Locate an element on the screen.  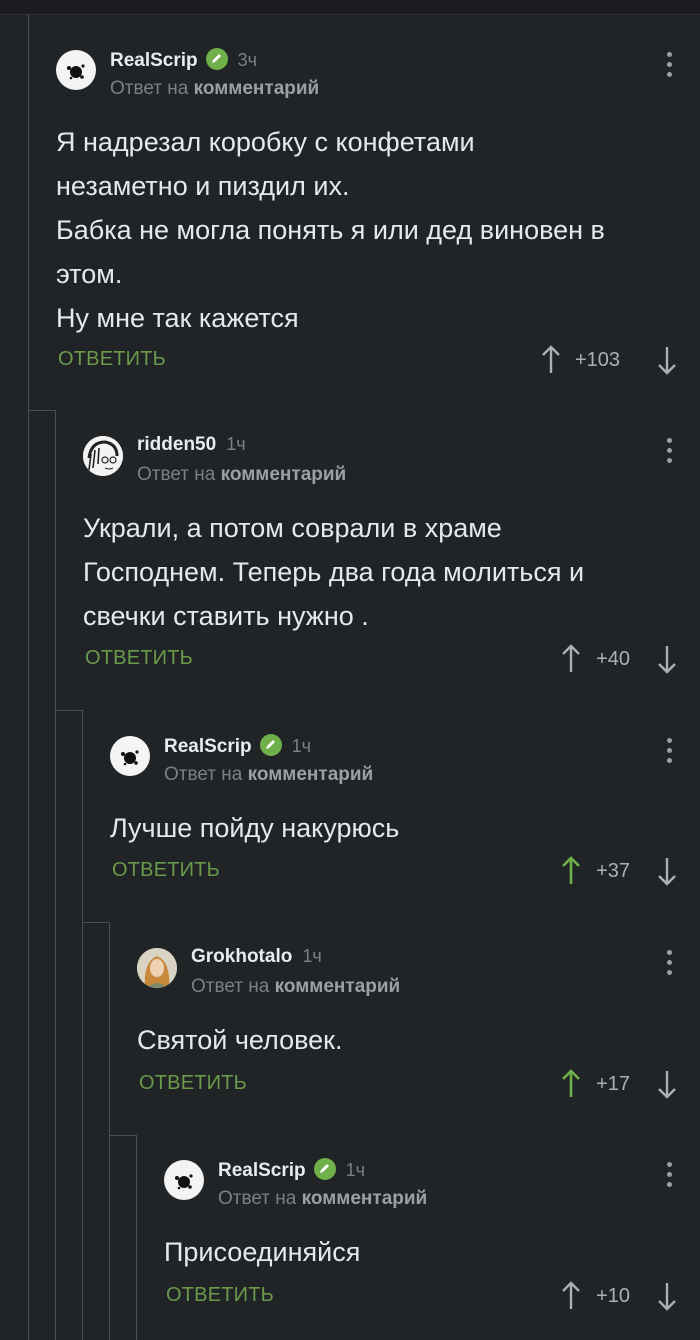
comment-text-line: Присоединяйся is located at coordinates (262, 1252).